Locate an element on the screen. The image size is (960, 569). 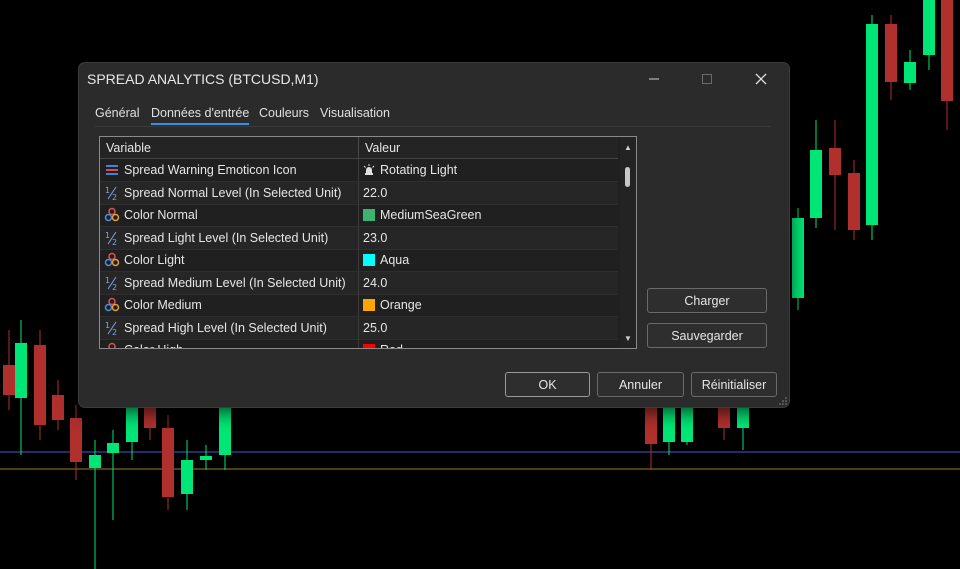
minimize-button is located at coordinates (654, 79).